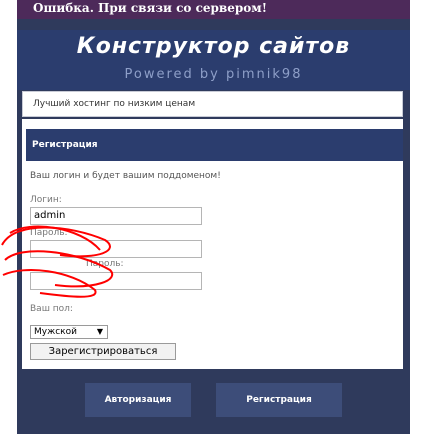 The image size is (427, 434). Describe the element at coordinates (51, 309) in the screenshot. I see `sex-label: Ваш пол:` at that location.